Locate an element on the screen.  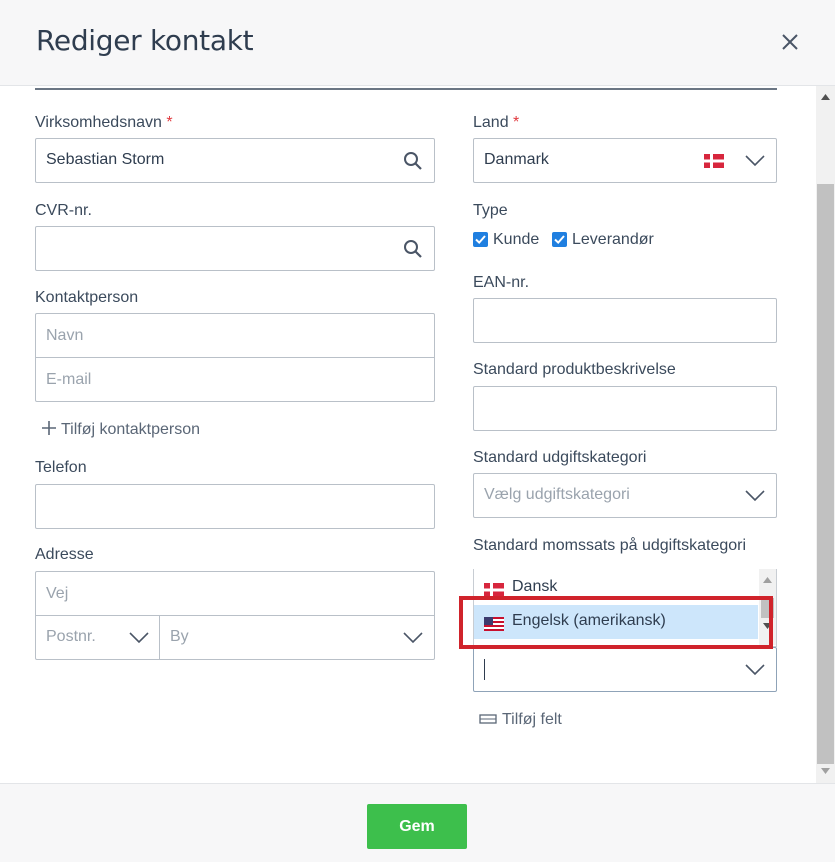
vat-rate-label: Standard momssats på udgiftskategori is located at coordinates (610, 545).